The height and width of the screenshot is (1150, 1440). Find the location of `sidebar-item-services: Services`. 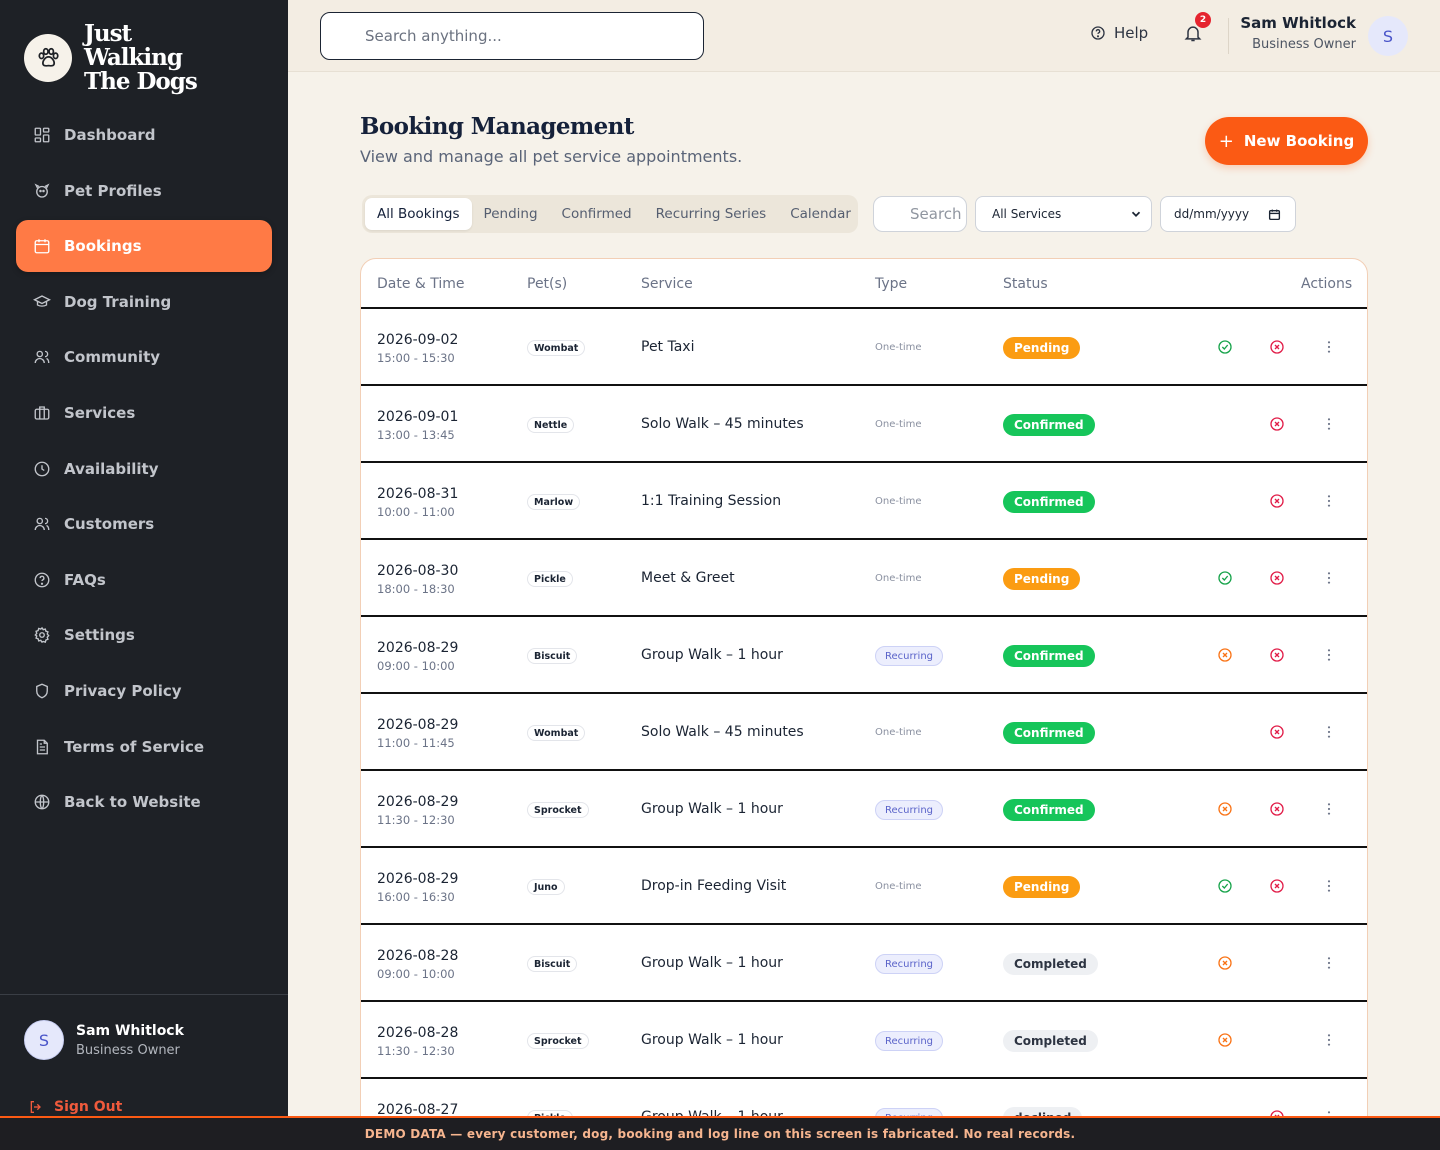

sidebar-item-services: Services is located at coordinates (144, 413).